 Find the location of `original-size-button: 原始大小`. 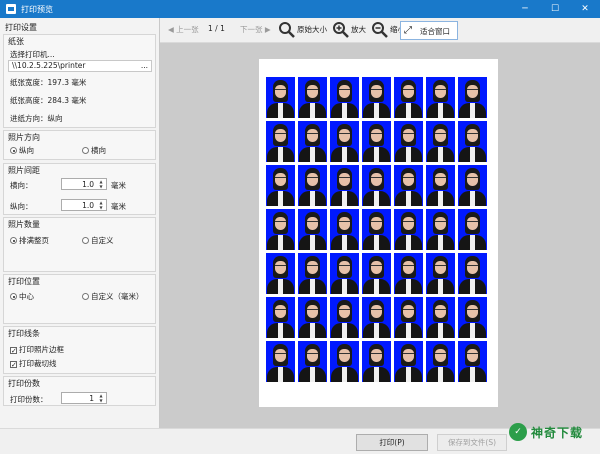

original-size-button: 原始大小 is located at coordinates (312, 29).